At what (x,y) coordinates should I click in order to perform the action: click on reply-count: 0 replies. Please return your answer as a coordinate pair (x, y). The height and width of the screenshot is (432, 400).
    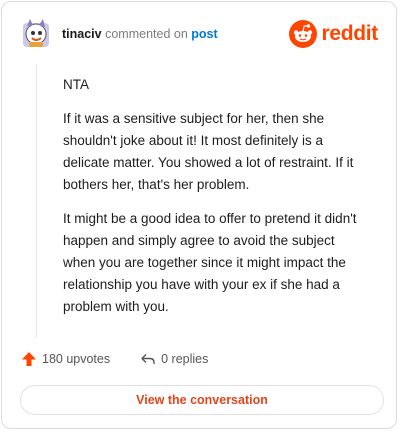
    Looking at the image, I should click on (185, 359).